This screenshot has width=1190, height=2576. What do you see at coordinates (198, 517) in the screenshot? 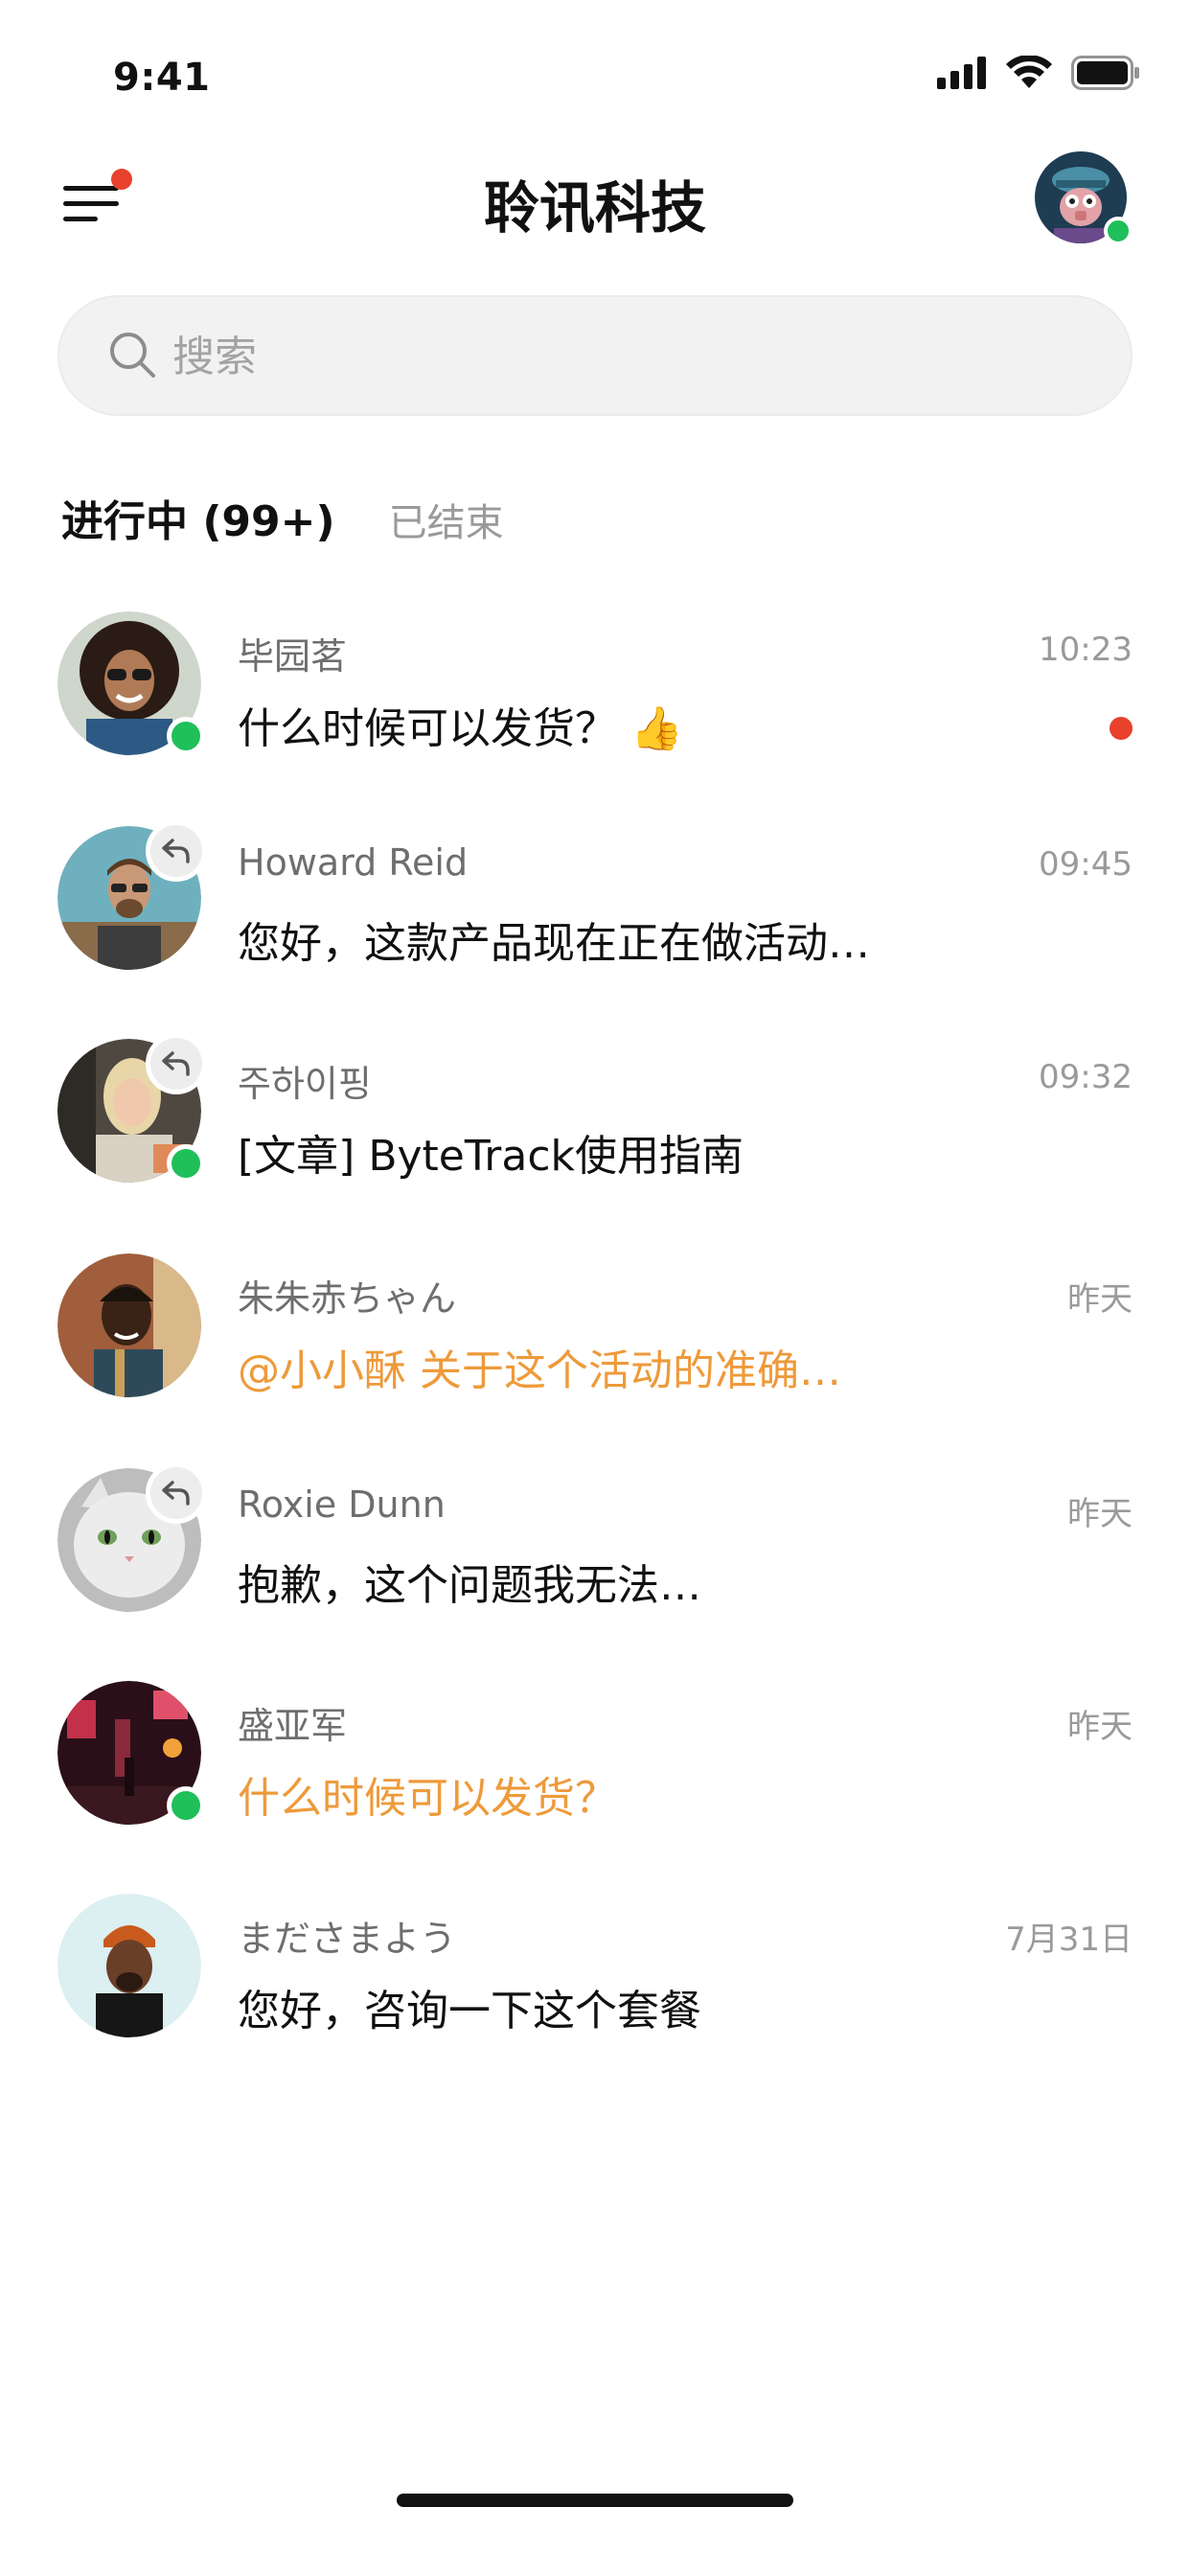
I see `tab-in-progress: 进行中 (99+)` at bounding box center [198, 517].